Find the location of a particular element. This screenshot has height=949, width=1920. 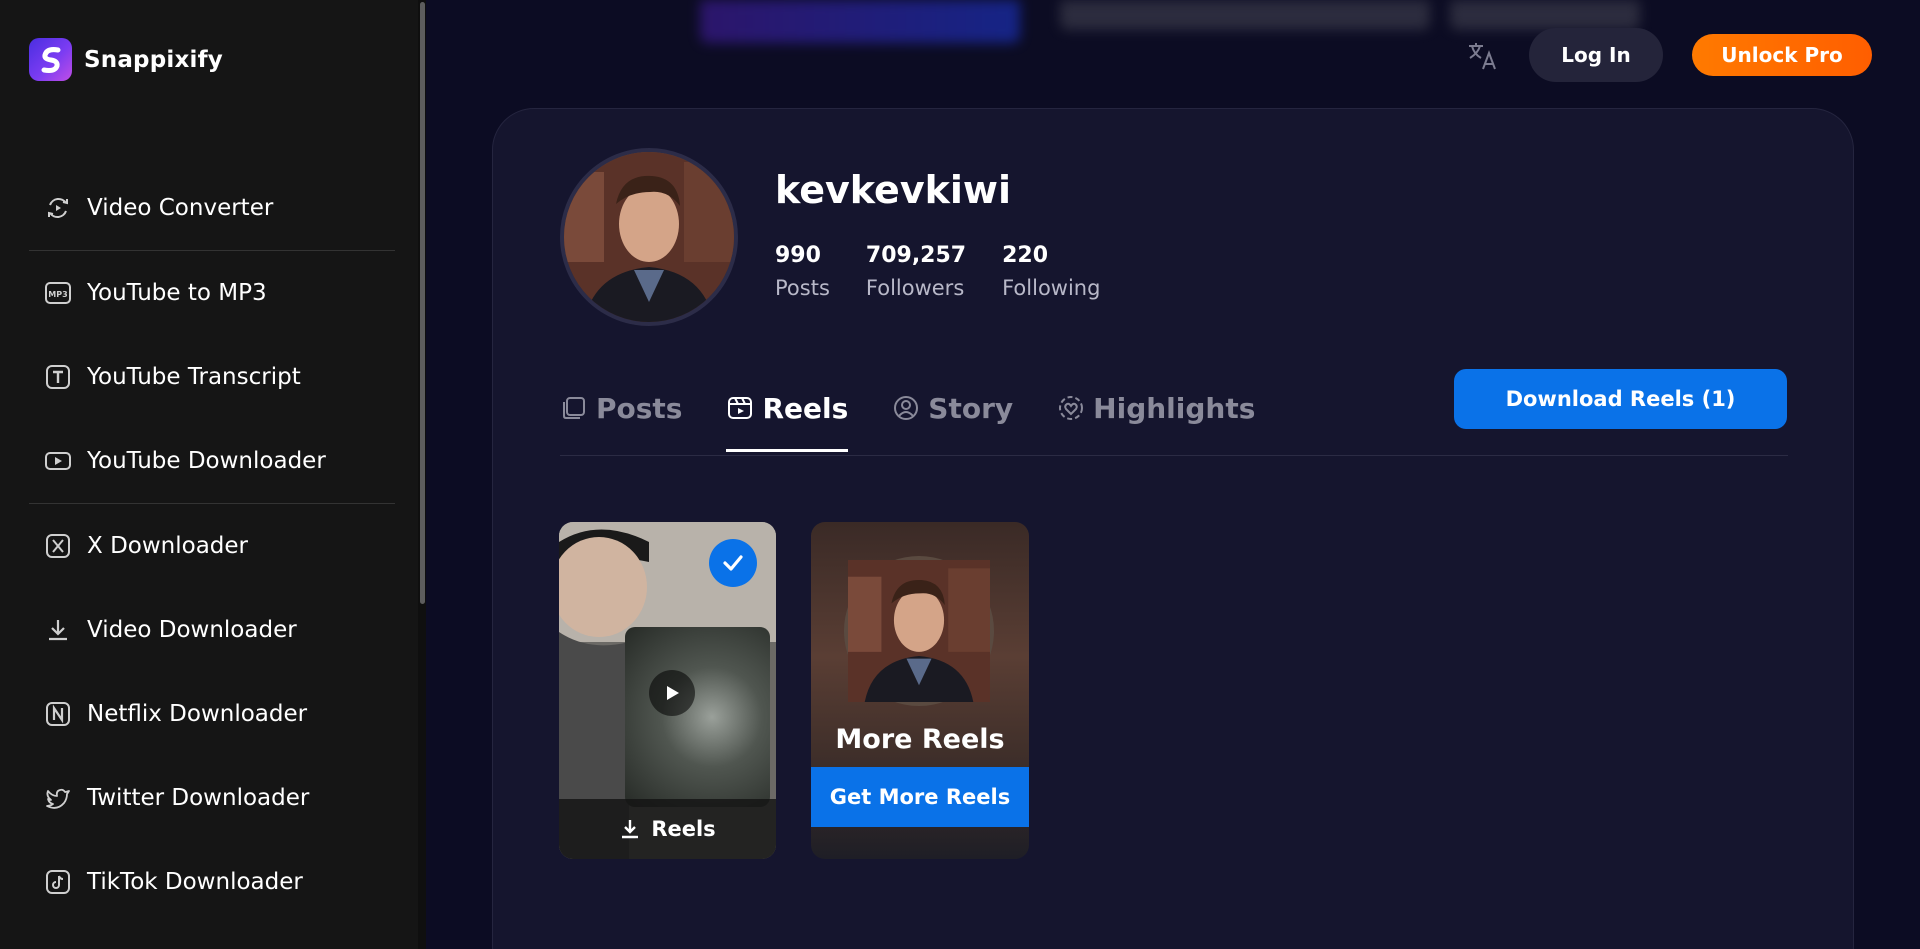

netflix-icon is located at coordinates (58, 714).